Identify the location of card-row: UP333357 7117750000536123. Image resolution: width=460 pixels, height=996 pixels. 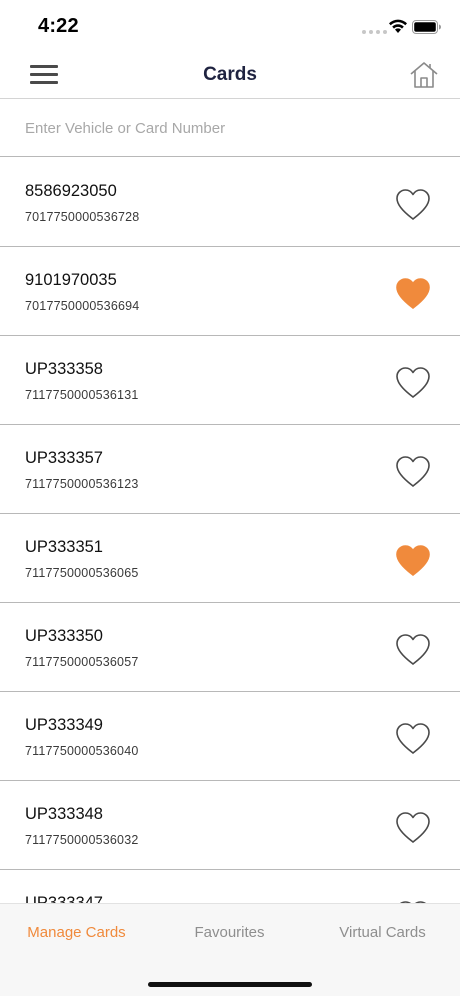
(230, 469).